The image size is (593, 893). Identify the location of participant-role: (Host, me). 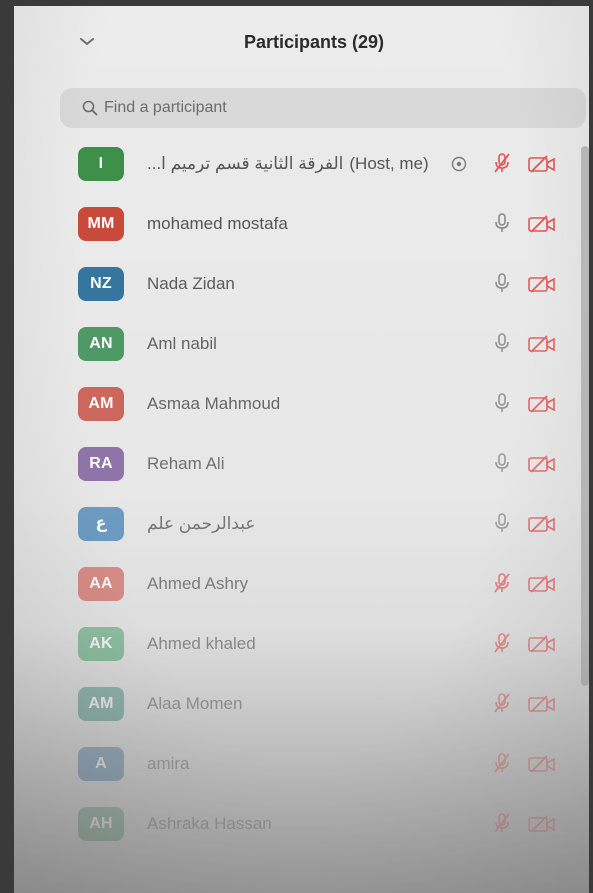
(389, 163).